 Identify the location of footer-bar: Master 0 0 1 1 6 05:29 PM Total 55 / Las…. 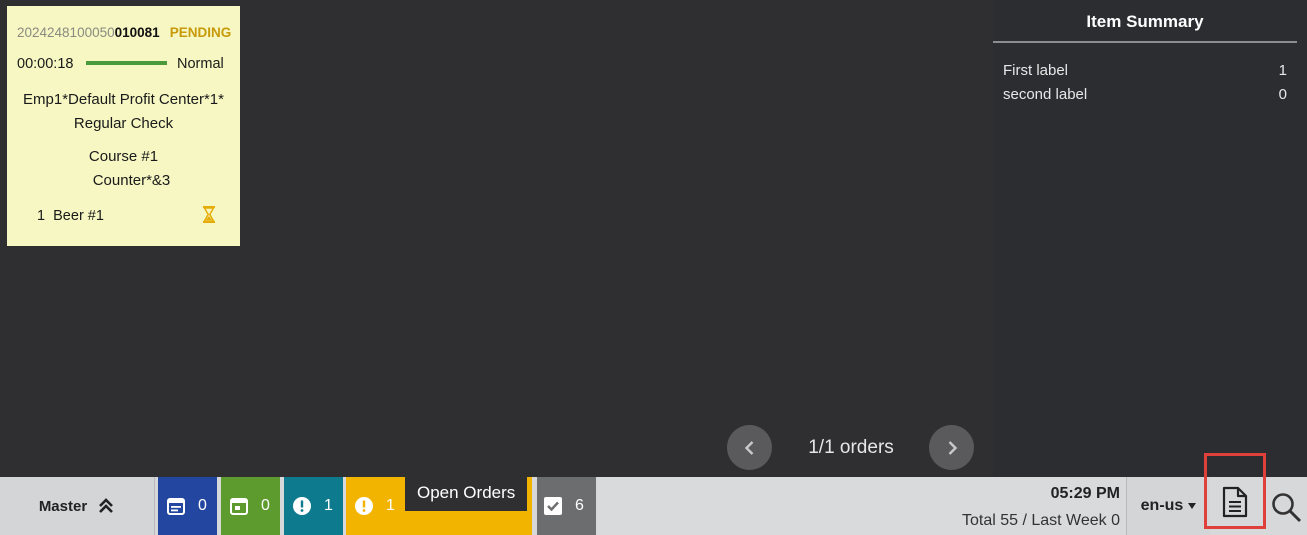
(653, 506).